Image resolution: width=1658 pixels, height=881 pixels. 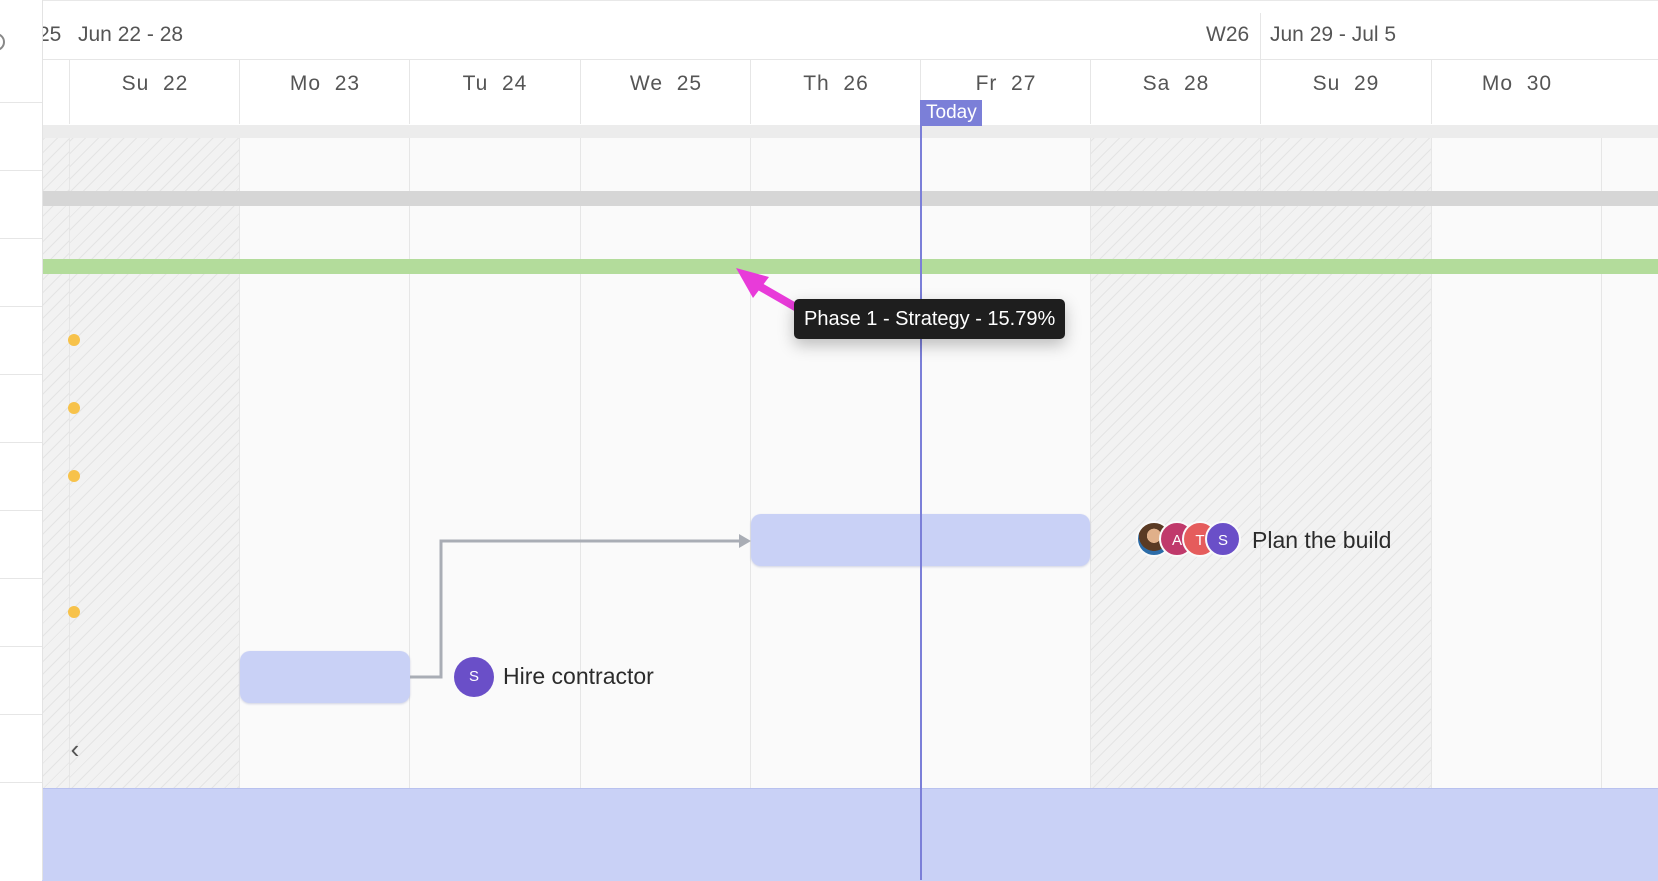 What do you see at coordinates (850, 131) in the screenshot?
I see `phase-bar-light` at bounding box center [850, 131].